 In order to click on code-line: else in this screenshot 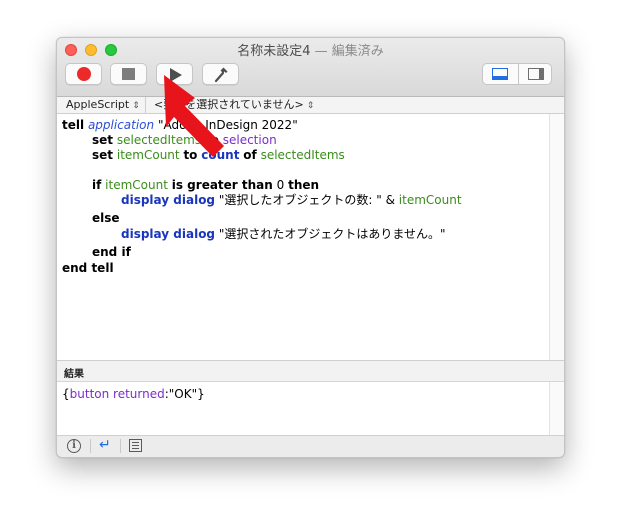, I will do `click(106, 218)`.